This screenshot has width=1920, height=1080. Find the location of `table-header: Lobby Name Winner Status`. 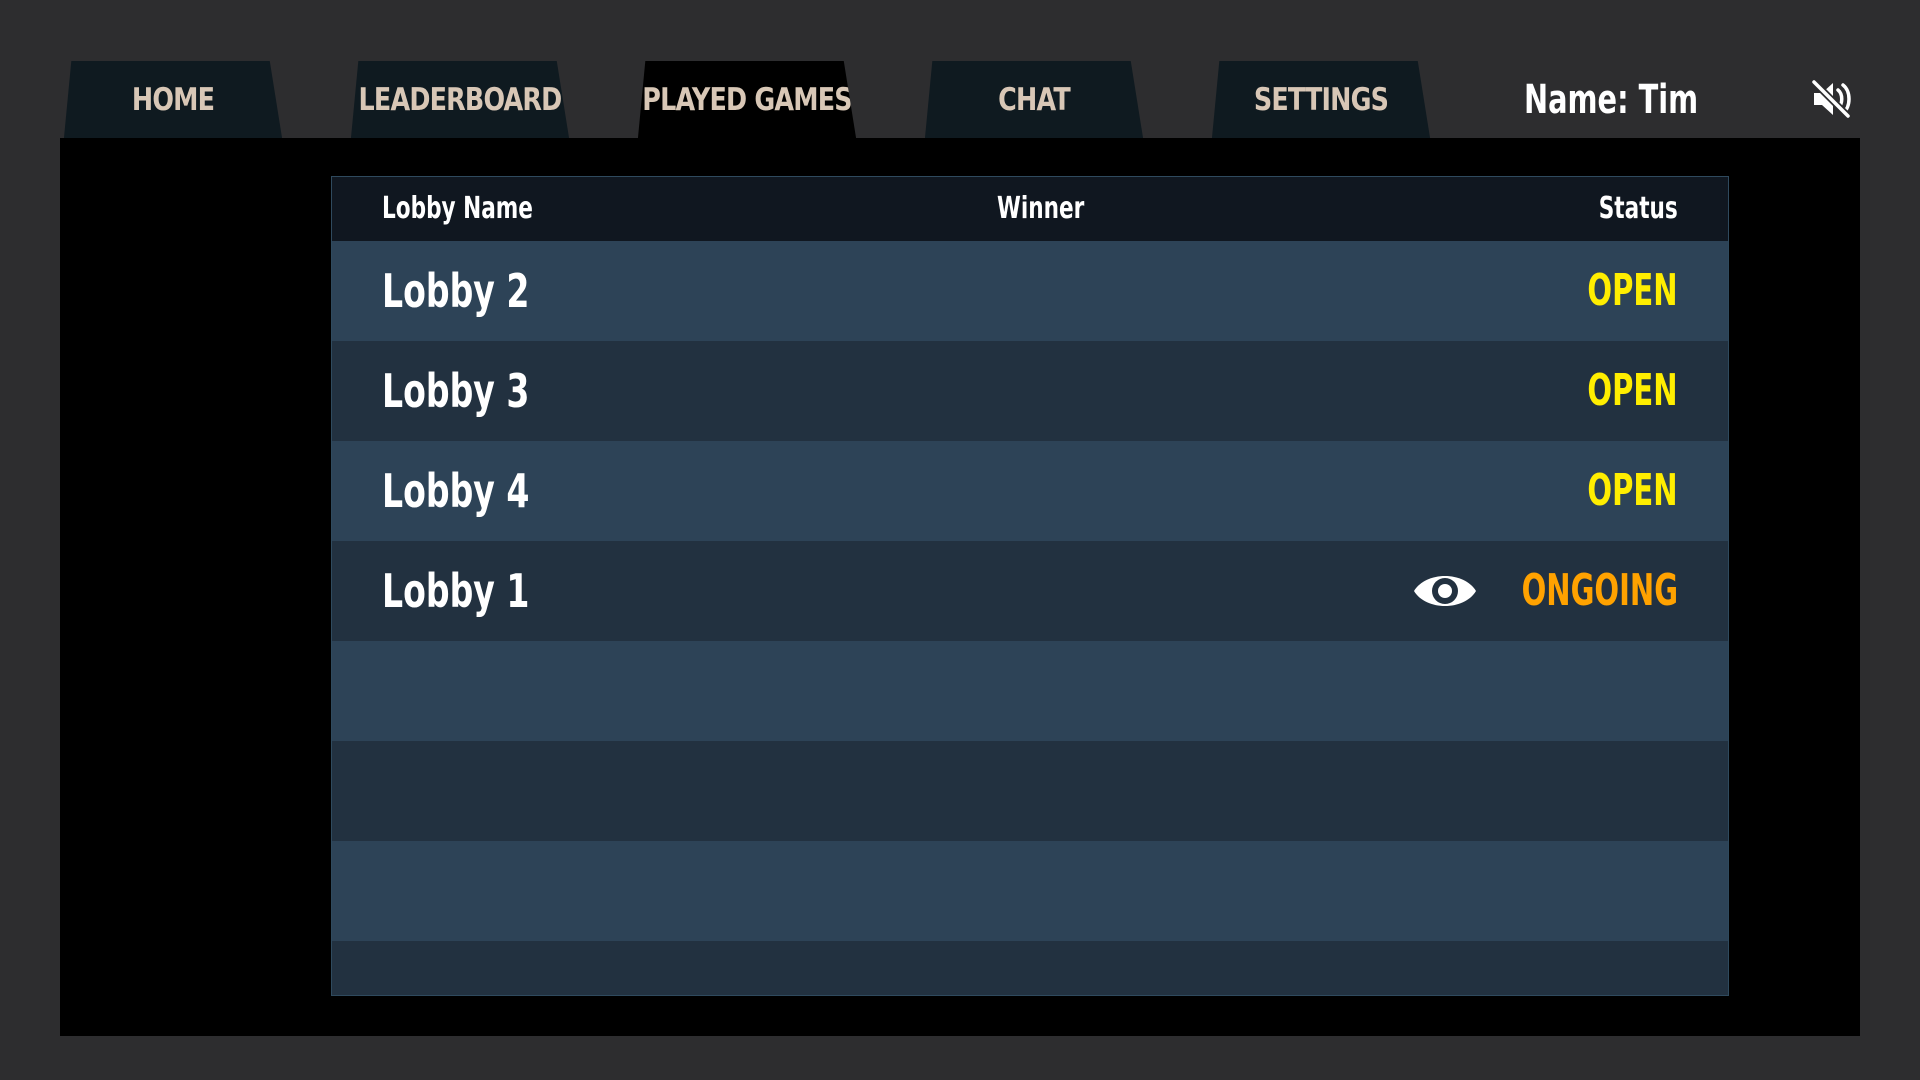

table-header: Lobby Name Winner Status is located at coordinates (1030, 209).